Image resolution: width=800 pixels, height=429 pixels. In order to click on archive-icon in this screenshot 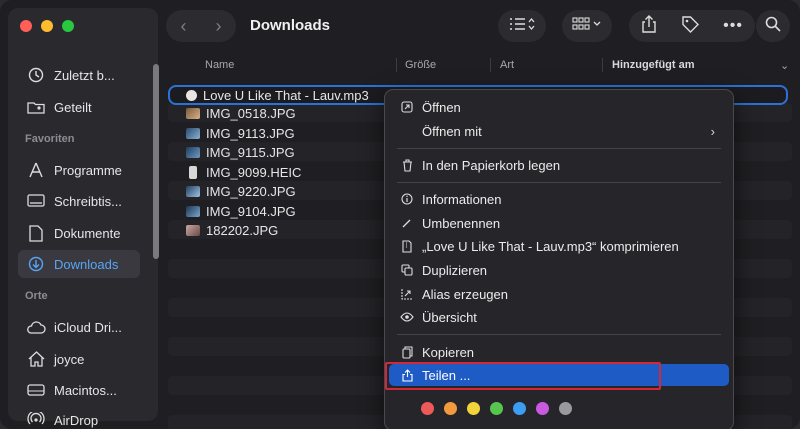, I will do `click(407, 246)`.